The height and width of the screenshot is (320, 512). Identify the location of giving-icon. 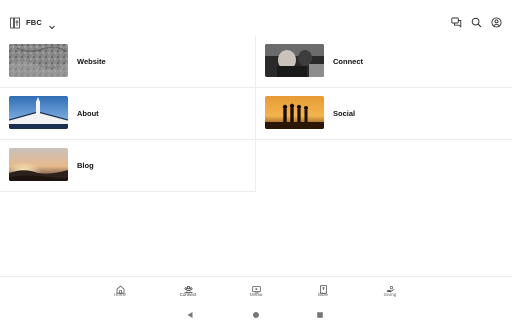
(390, 287).